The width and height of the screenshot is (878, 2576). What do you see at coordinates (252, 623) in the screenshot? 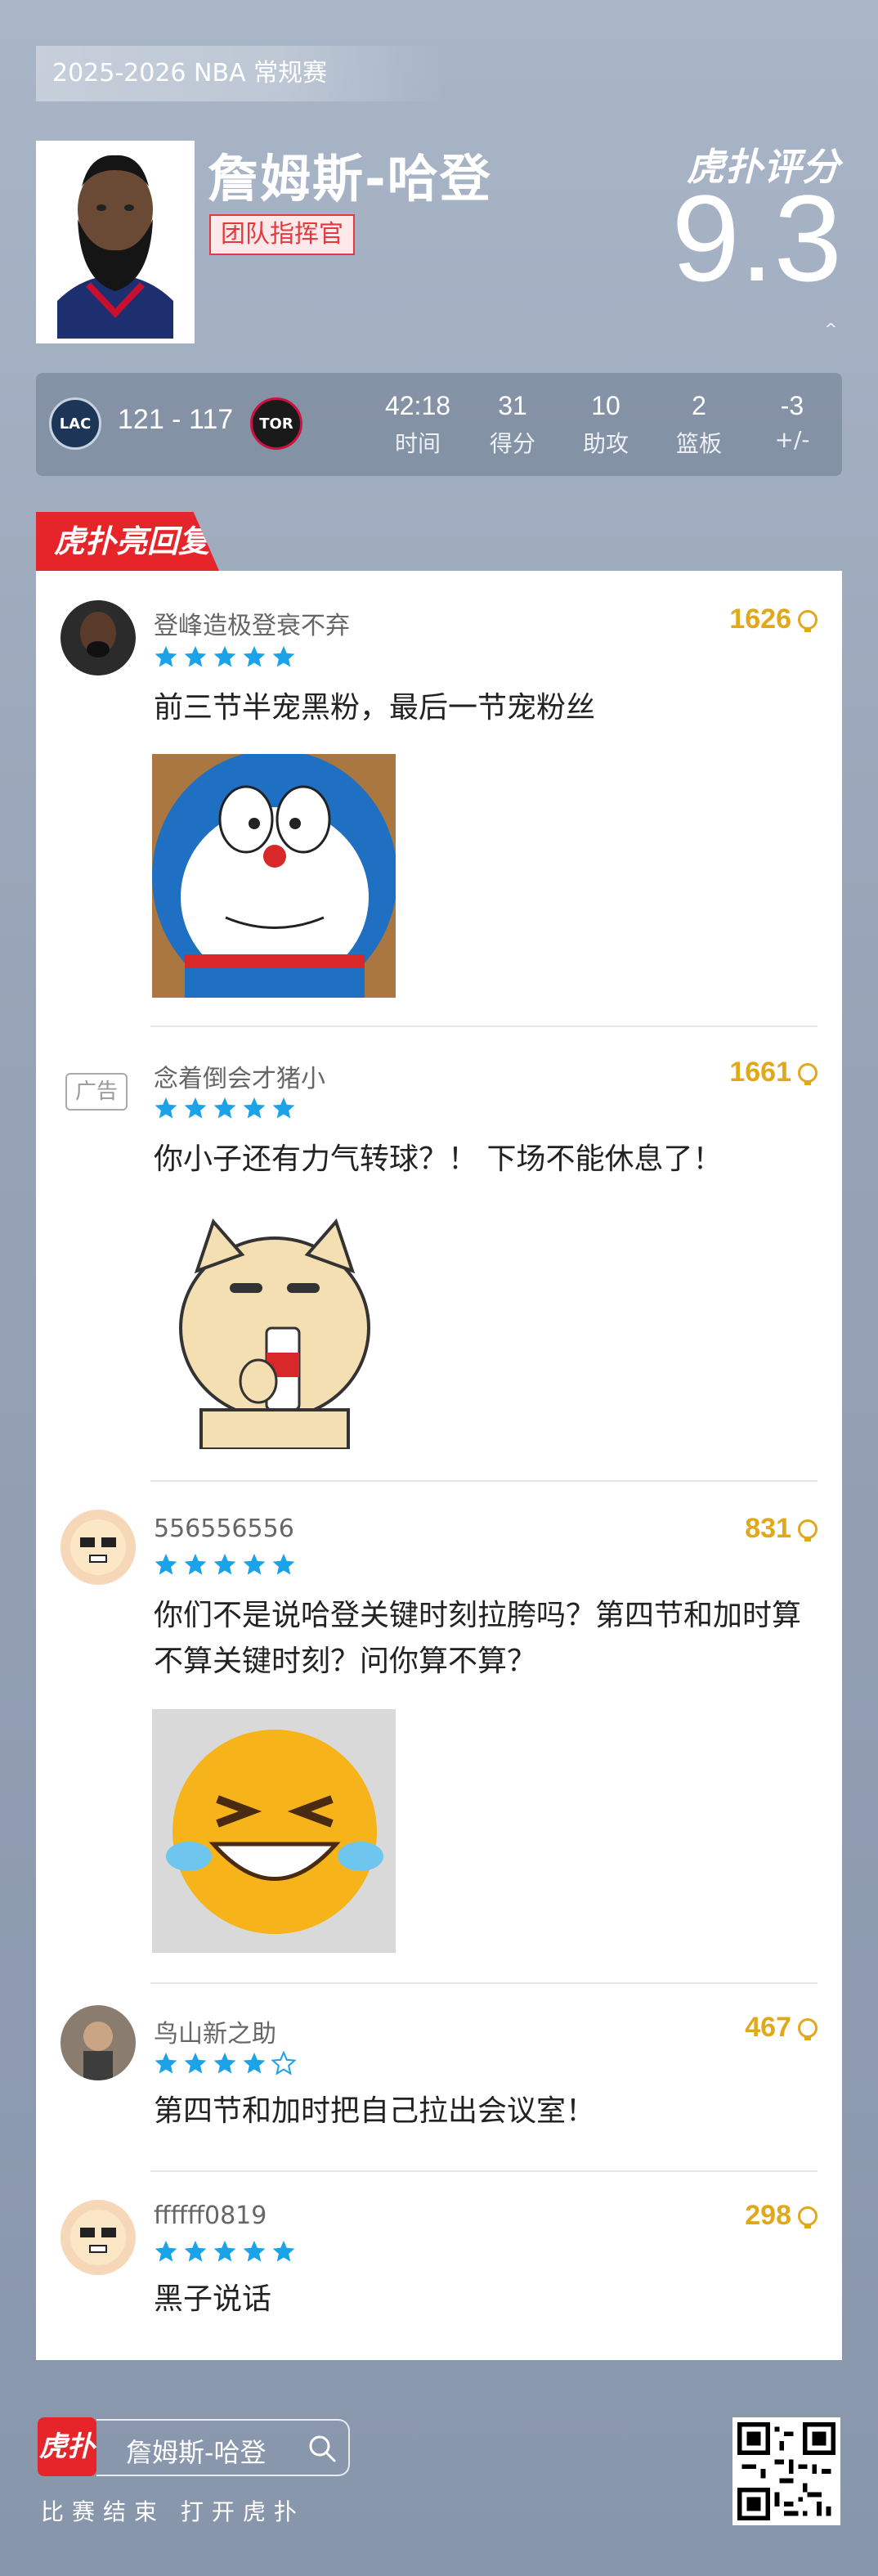
I see `username: 登峰造极登衰不弃` at bounding box center [252, 623].